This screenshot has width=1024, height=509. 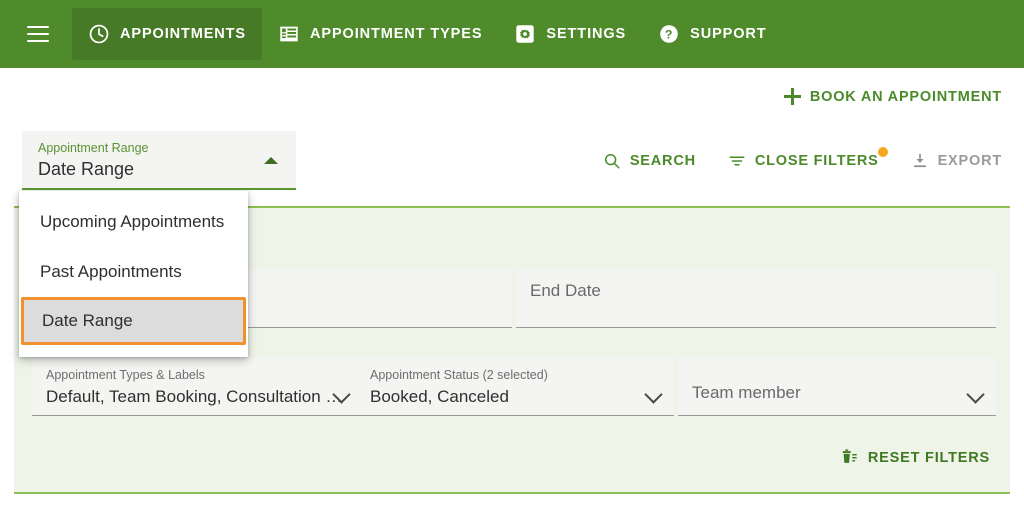 I want to click on nav-item-settings: SETTINGS, so click(x=570, y=34).